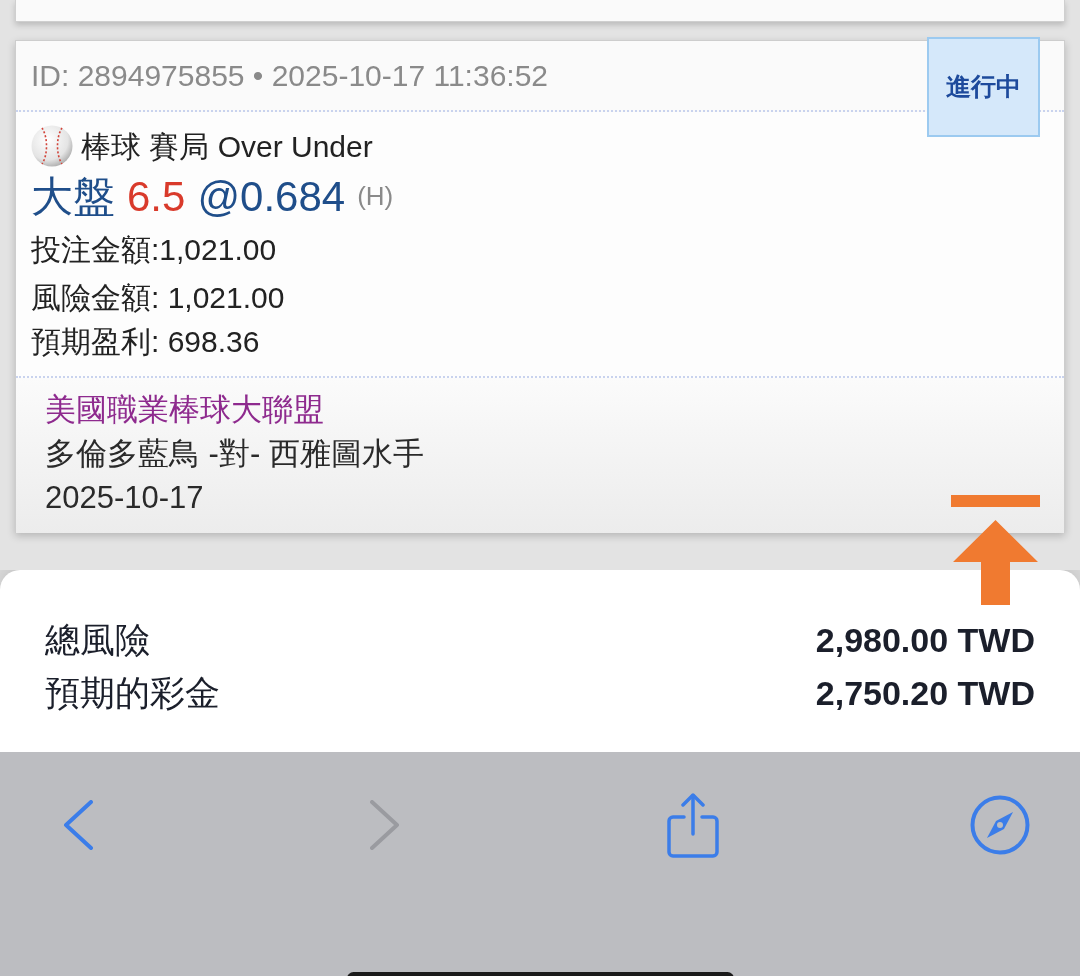  What do you see at coordinates (185, 410) in the screenshot?
I see `league-name: 美國職業棒球大聯盟` at bounding box center [185, 410].